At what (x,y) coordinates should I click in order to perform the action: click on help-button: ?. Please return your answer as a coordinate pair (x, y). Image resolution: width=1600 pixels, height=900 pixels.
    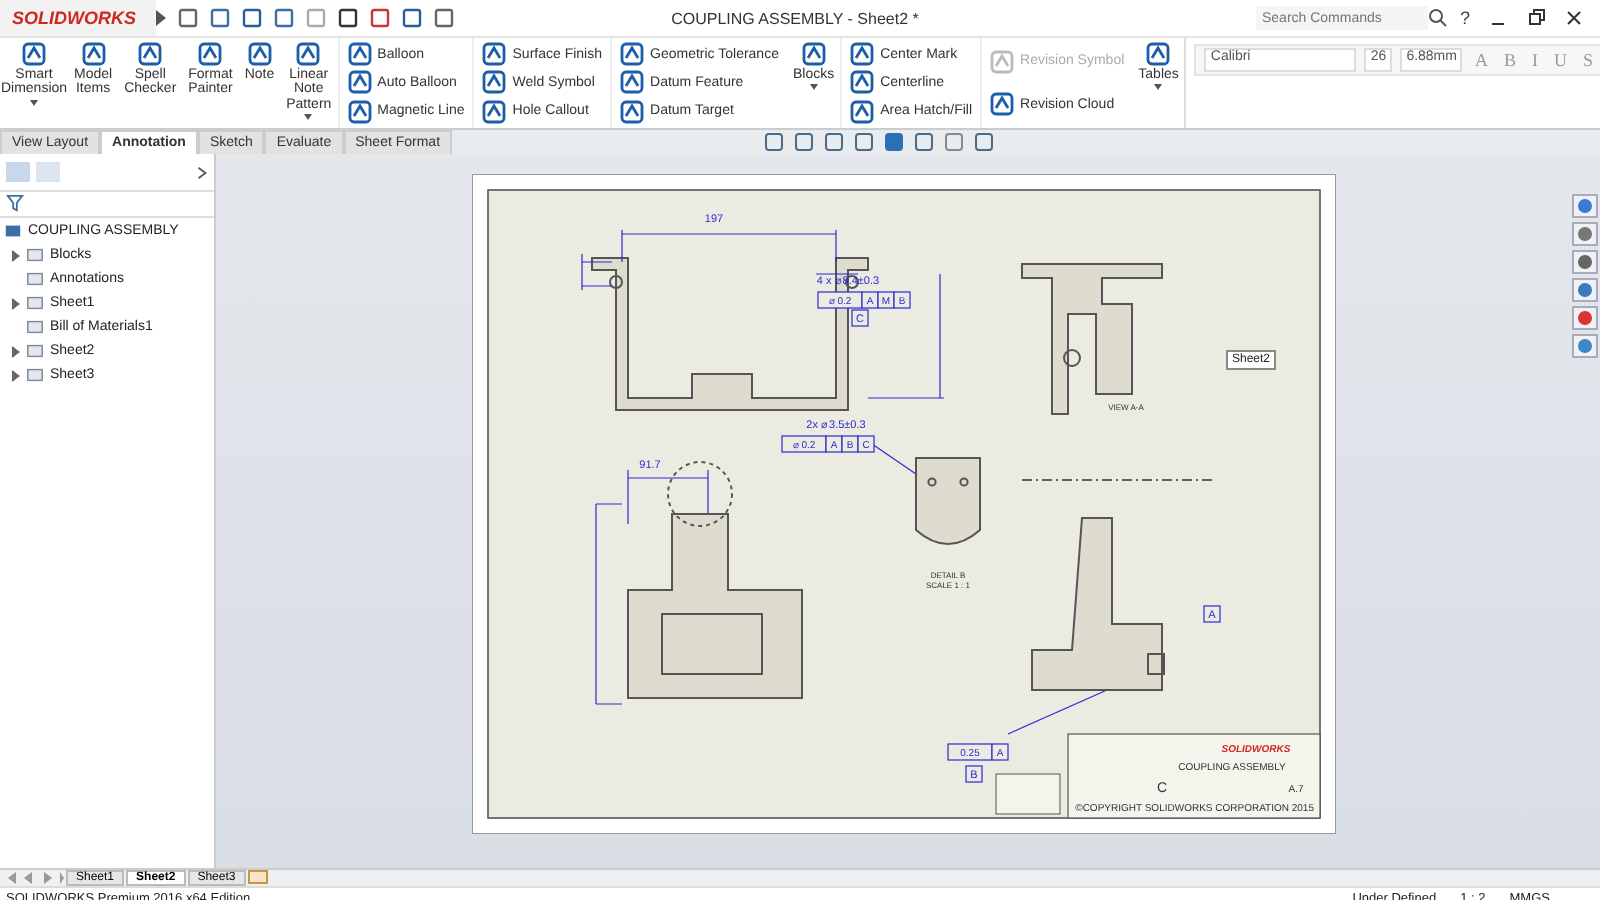
    Looking at the image, I should click on (1464, 18).